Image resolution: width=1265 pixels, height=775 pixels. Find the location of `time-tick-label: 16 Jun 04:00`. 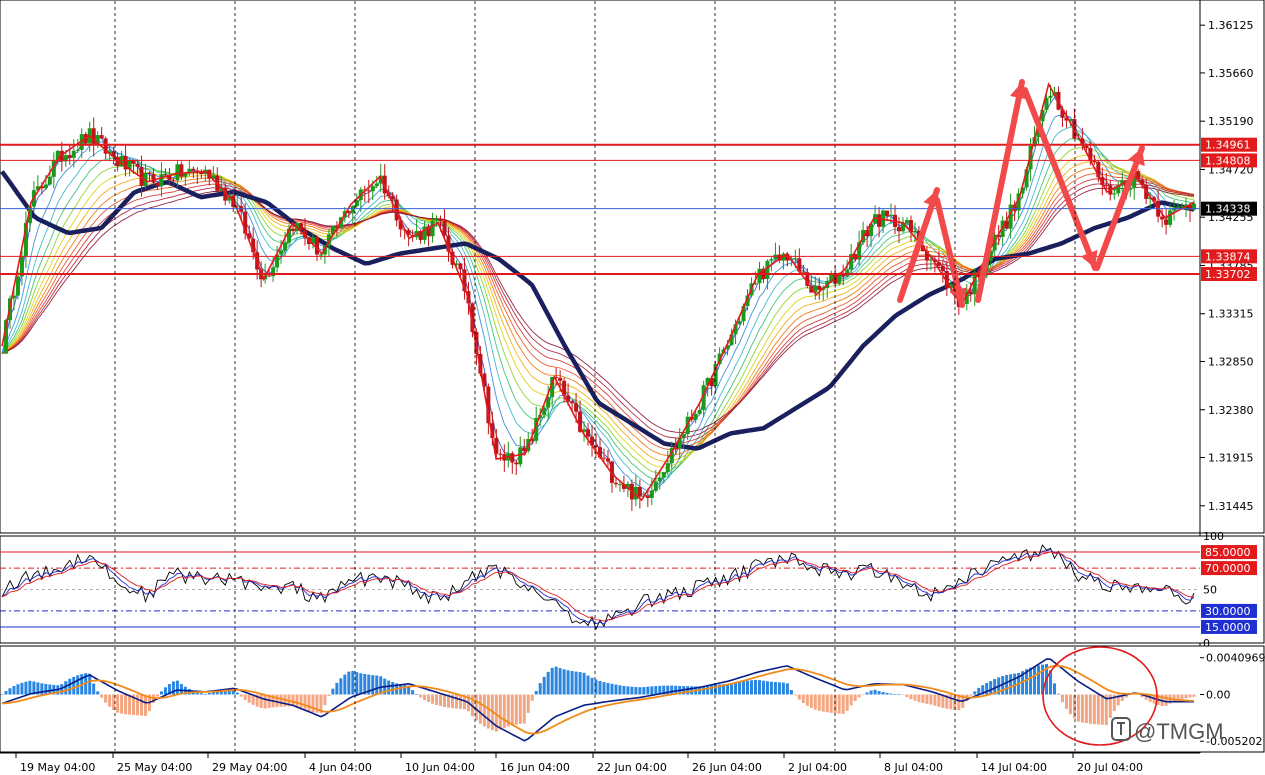

time-tick-label: 16 Jun 04:00 is located at coordinates (535, 767).